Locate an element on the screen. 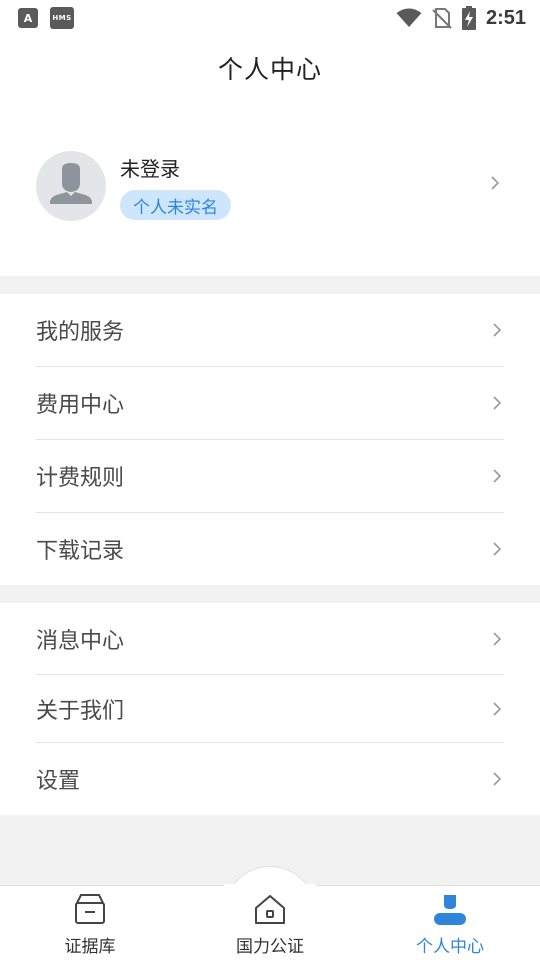  tab-evidence-library: 证据库 is located at coordinates (90, 922).